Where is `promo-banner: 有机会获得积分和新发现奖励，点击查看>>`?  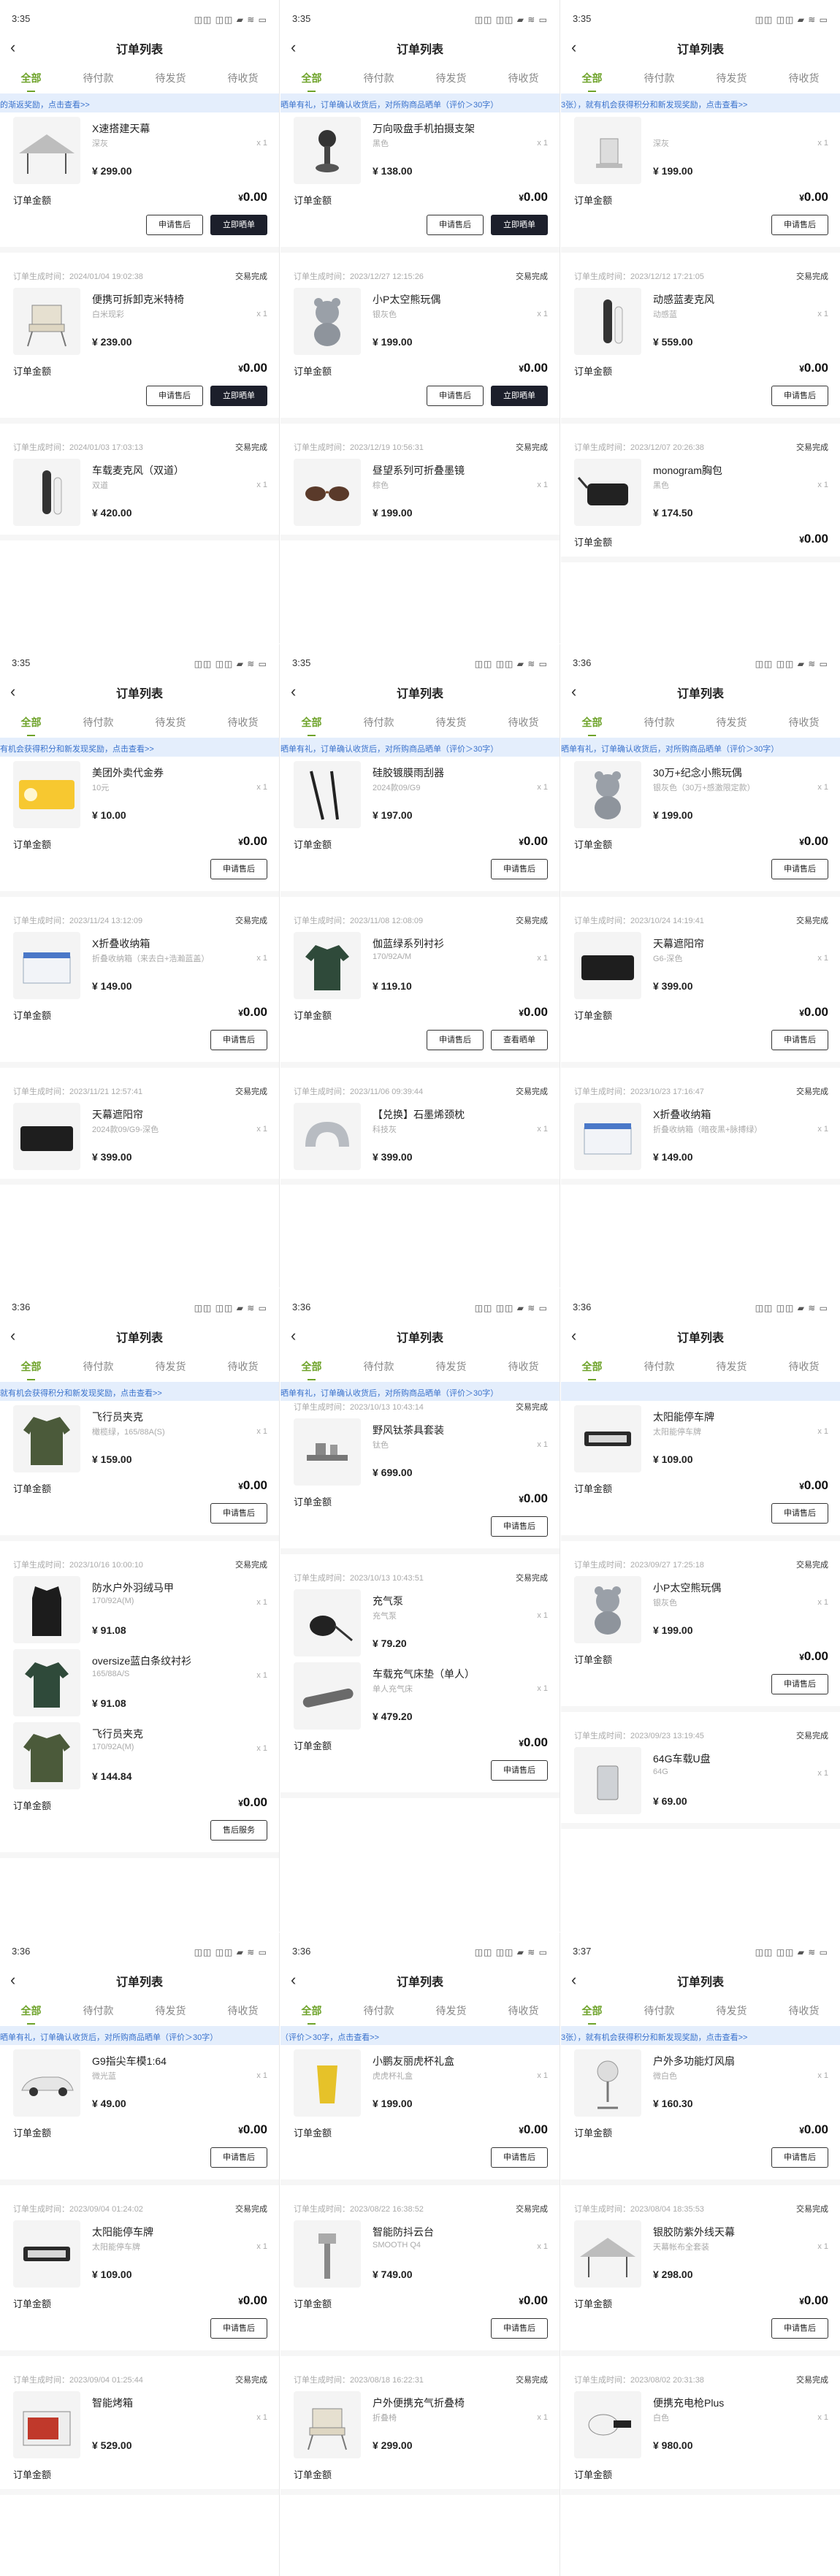 promo-banner: 有机会获得积分和新发现奖励，点击查看>> is located at coordinates (139, 747).